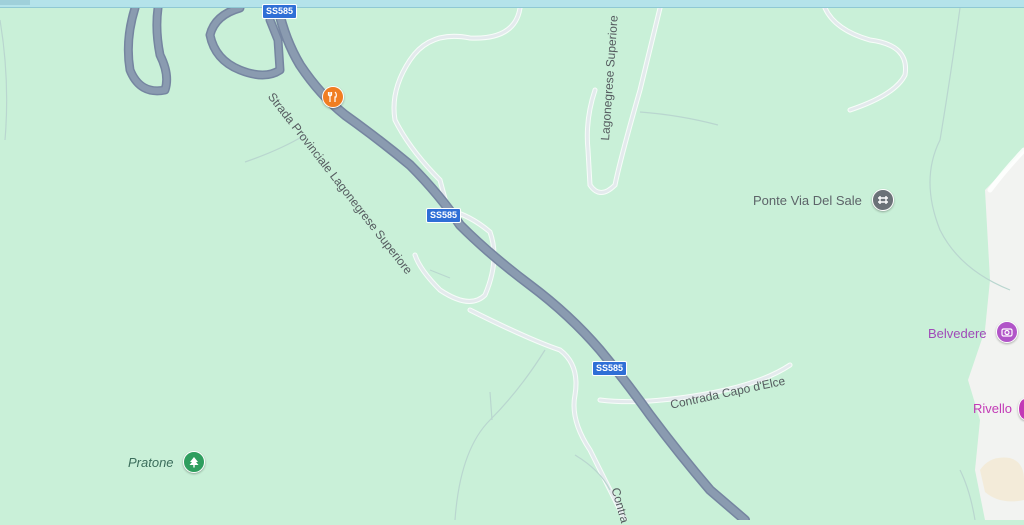 Image resolution: width=1024 pixels, height=525 pixels. What do you see at coordinates (992, 408) in the screenshot?
I see `poi-label-rivello: Rivello` at bounding box center [992, 408].